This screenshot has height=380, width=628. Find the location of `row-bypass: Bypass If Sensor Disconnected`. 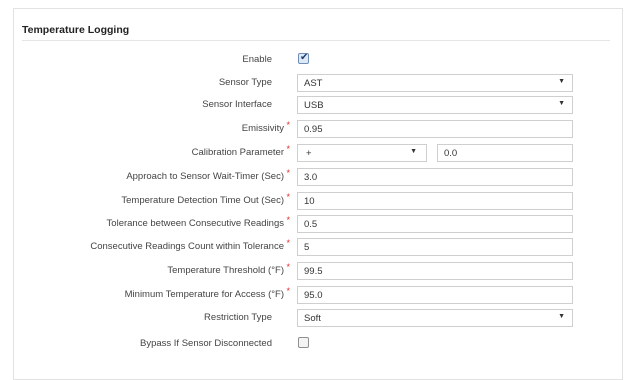

row-bypass: Bypass If Sensor Disconnected is located at coordinates (314, 345).